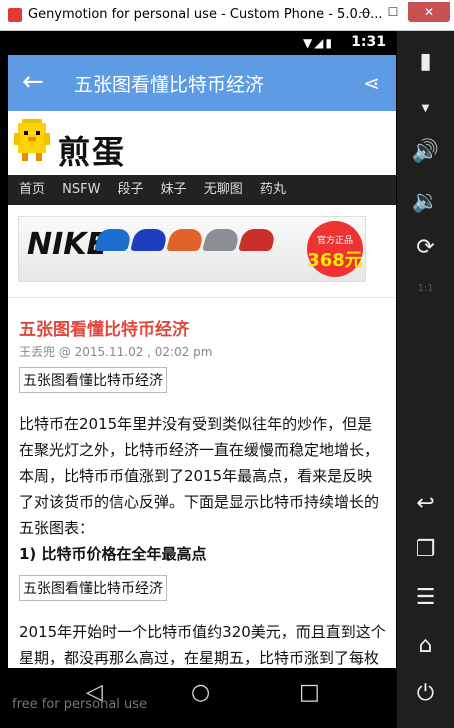 This screenshot has height=728, width=454. I want to click on status-time: 1:31, so click(368, 42).